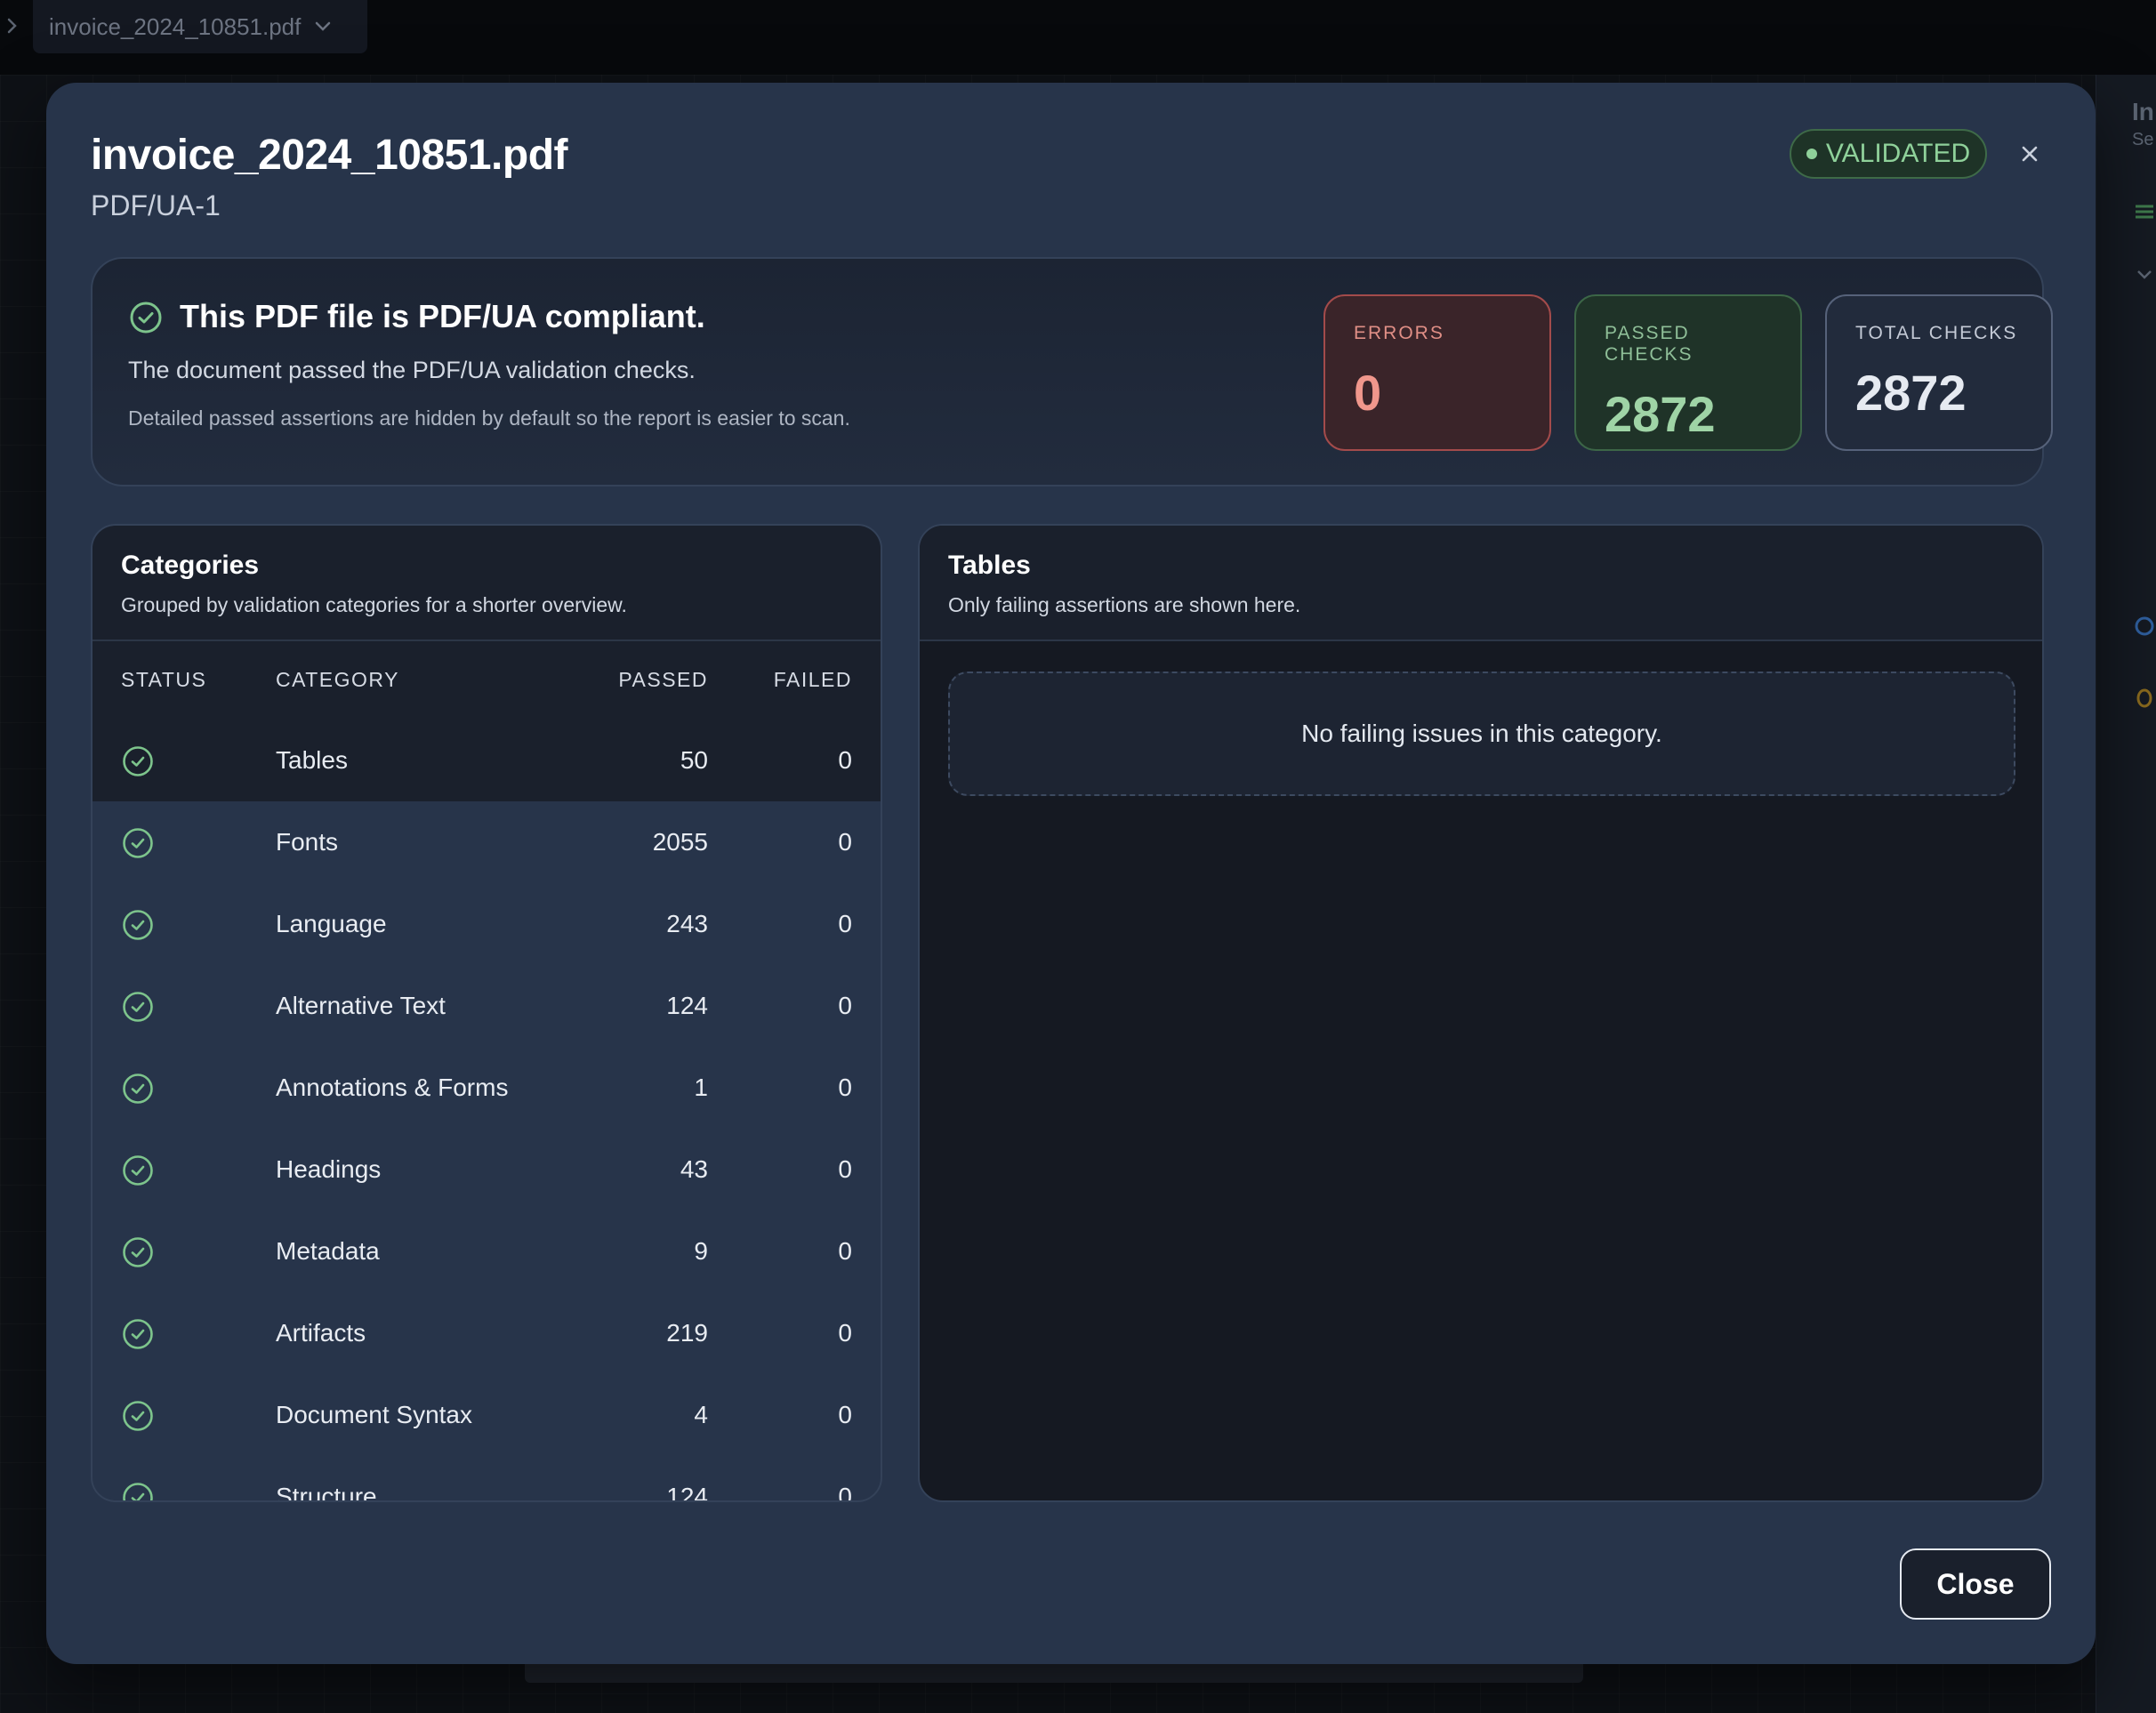 This screenshot has width=2156, height=1713. I want to click on table-row: Fonts 2055 0, so click(487, 842).